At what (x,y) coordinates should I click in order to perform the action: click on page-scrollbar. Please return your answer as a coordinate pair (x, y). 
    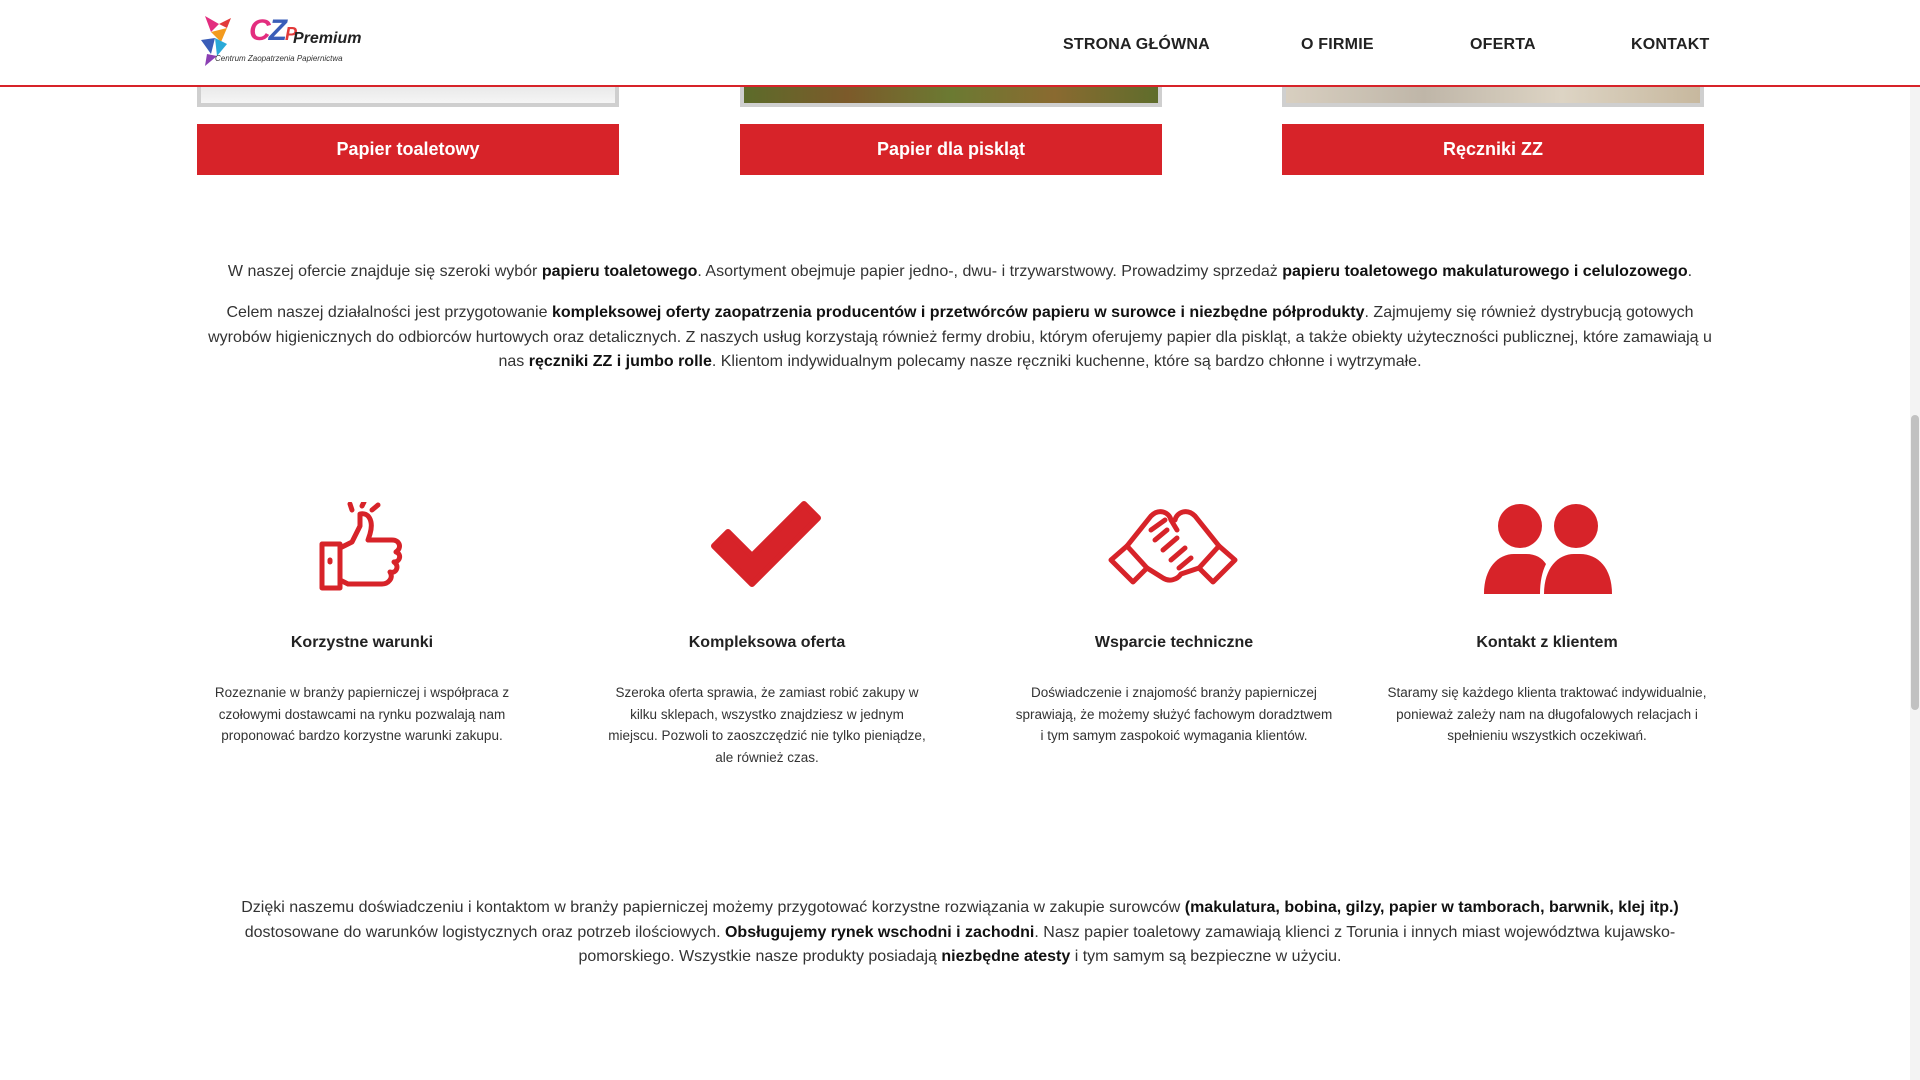
    Looking at the image, I should click on (1915, 540).